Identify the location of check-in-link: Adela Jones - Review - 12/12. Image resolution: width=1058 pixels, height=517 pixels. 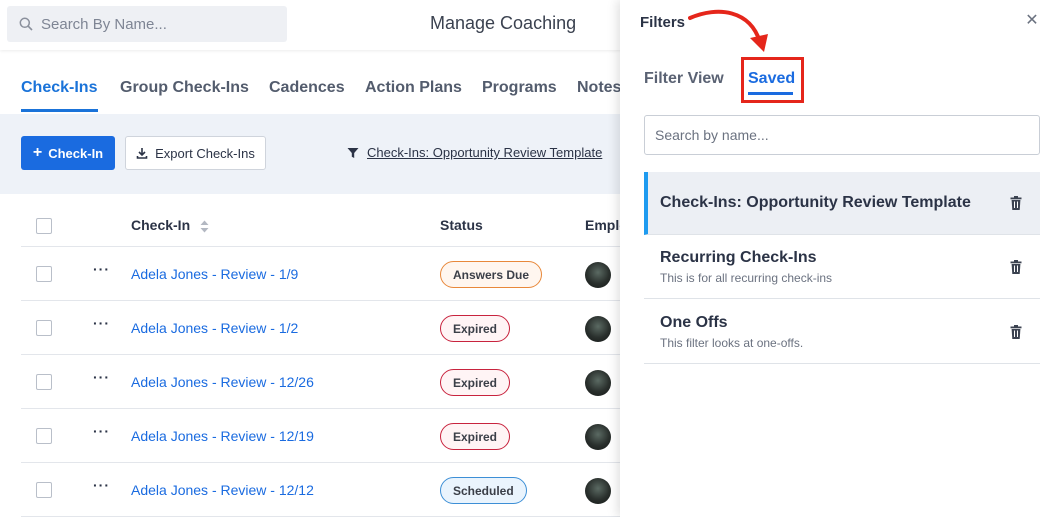
(222, 490).